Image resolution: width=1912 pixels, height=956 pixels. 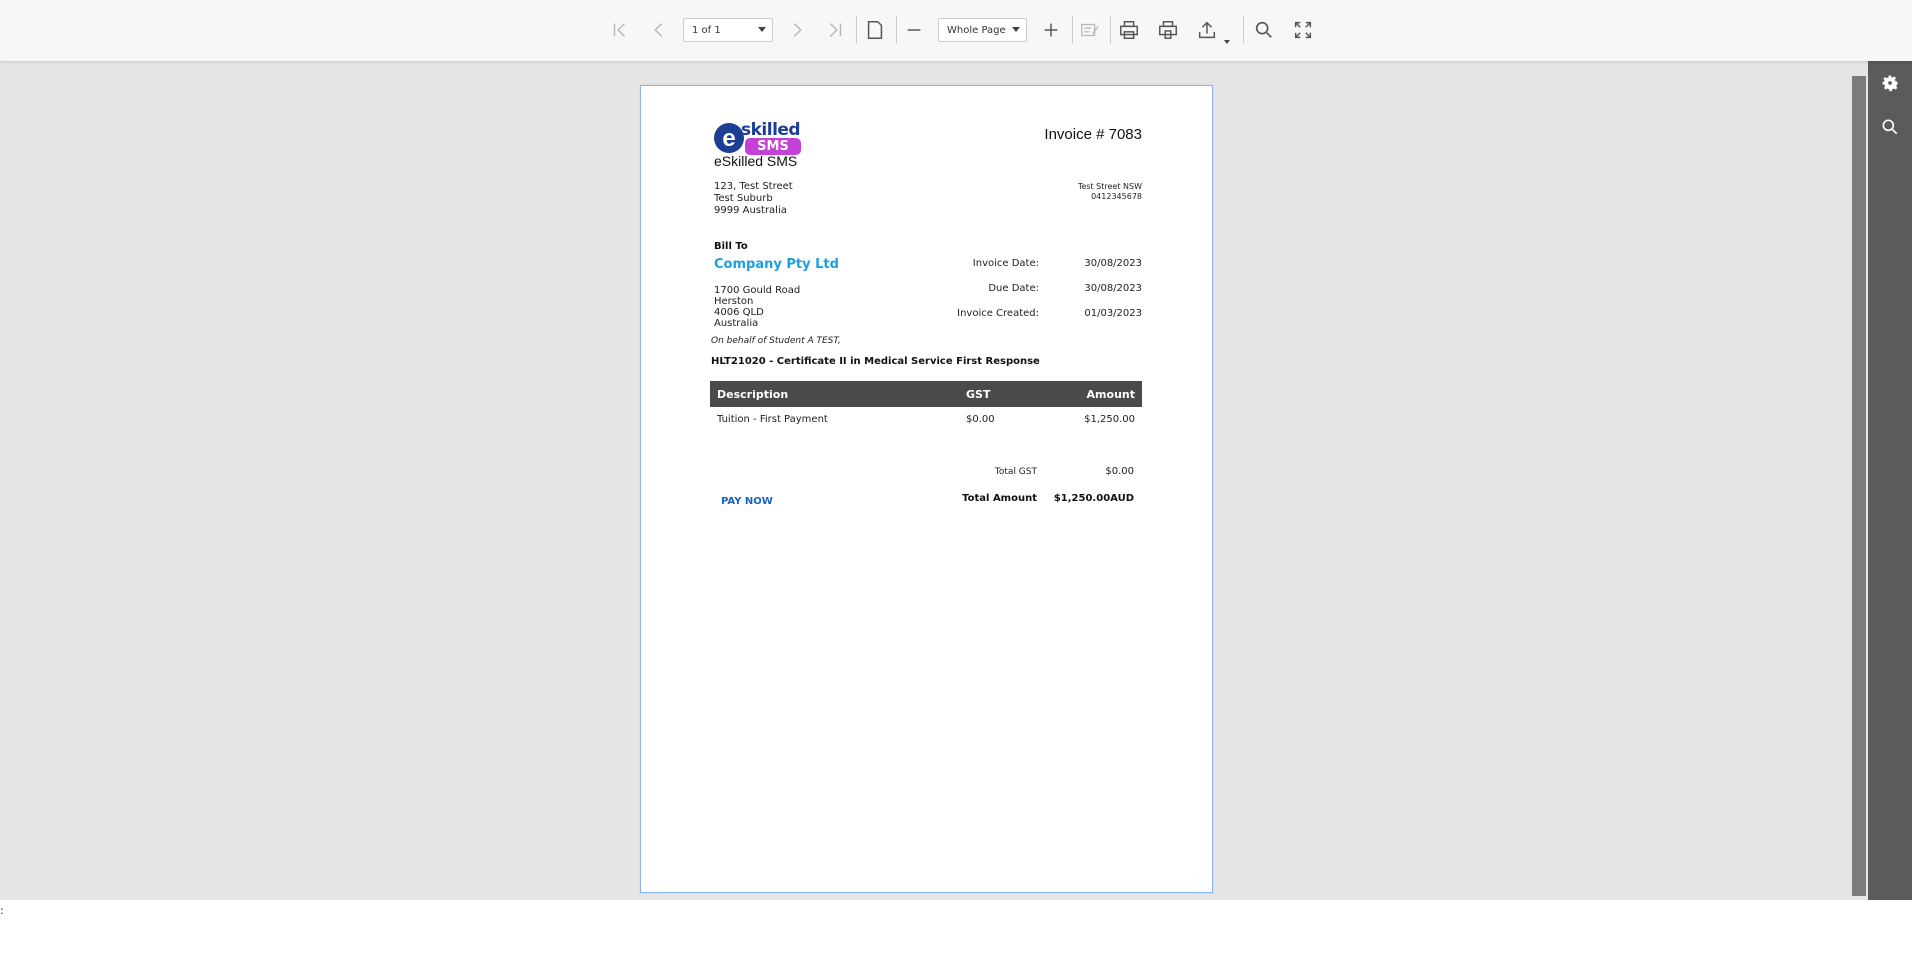 I want to click on first-page-button, so click(x=620, y=30).